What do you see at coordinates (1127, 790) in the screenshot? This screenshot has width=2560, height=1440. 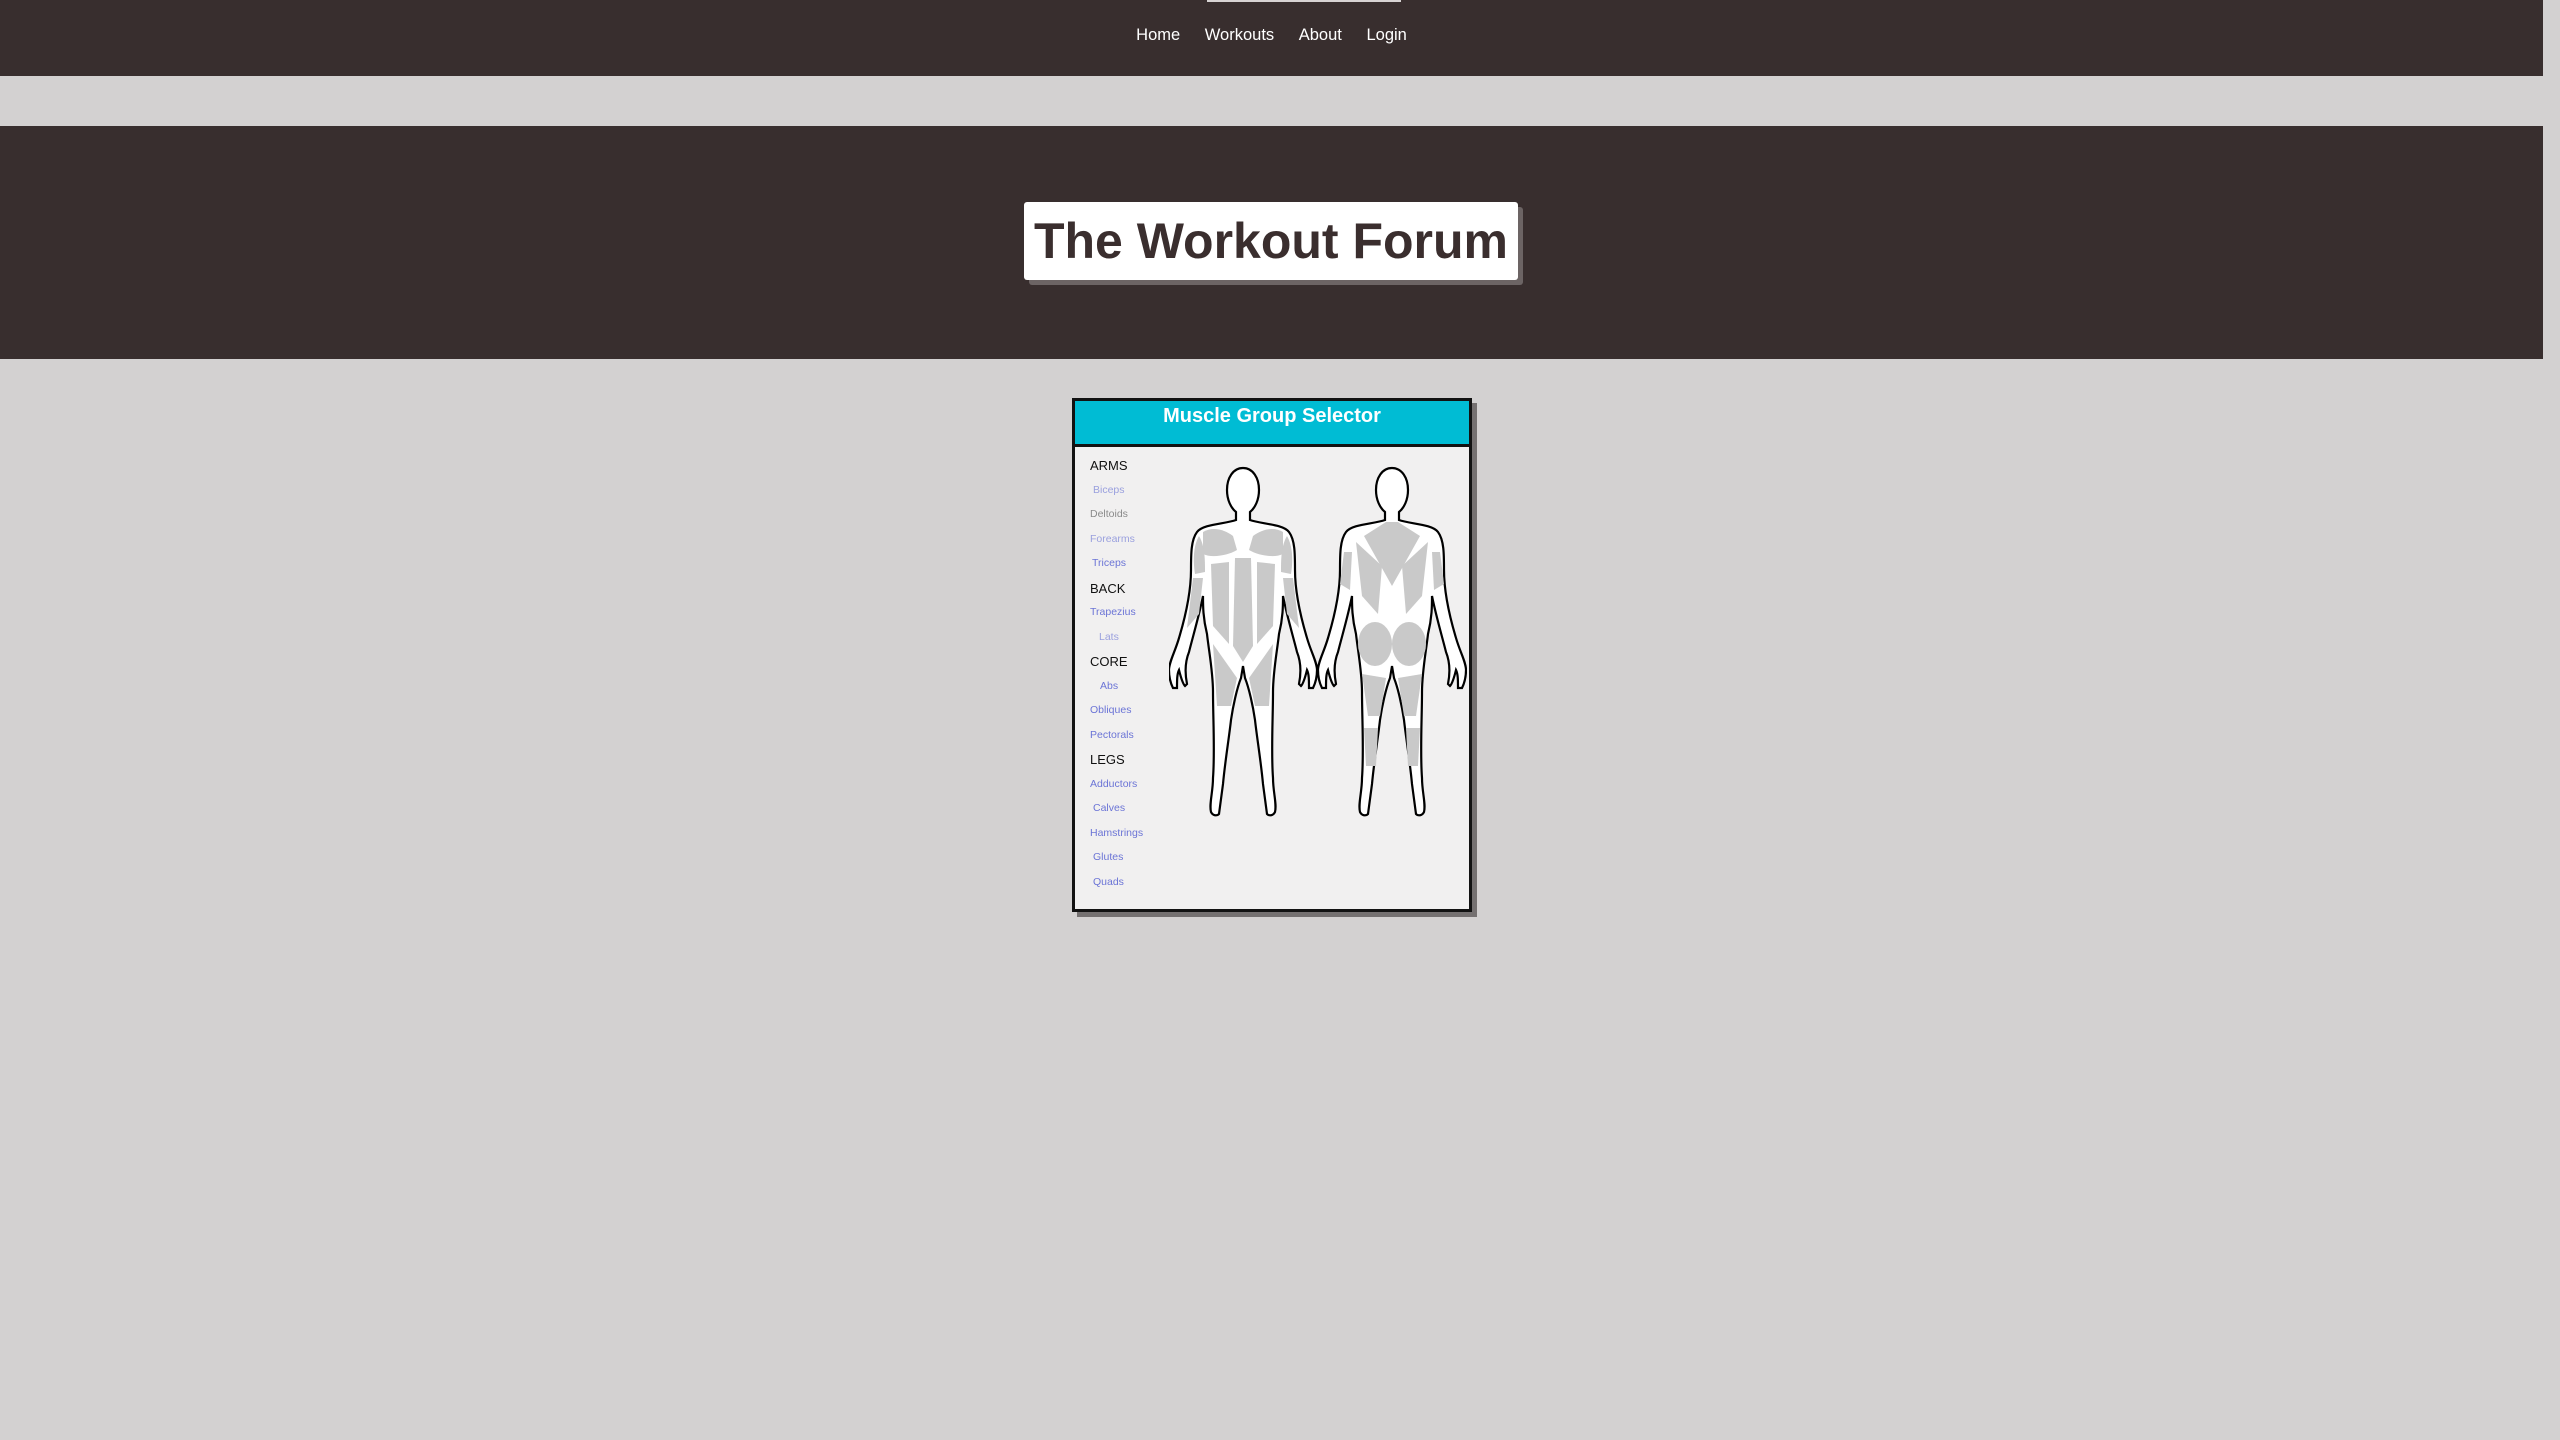 I see `muscle-link-adductors: Adductors` at bounding box center [1127, 790].